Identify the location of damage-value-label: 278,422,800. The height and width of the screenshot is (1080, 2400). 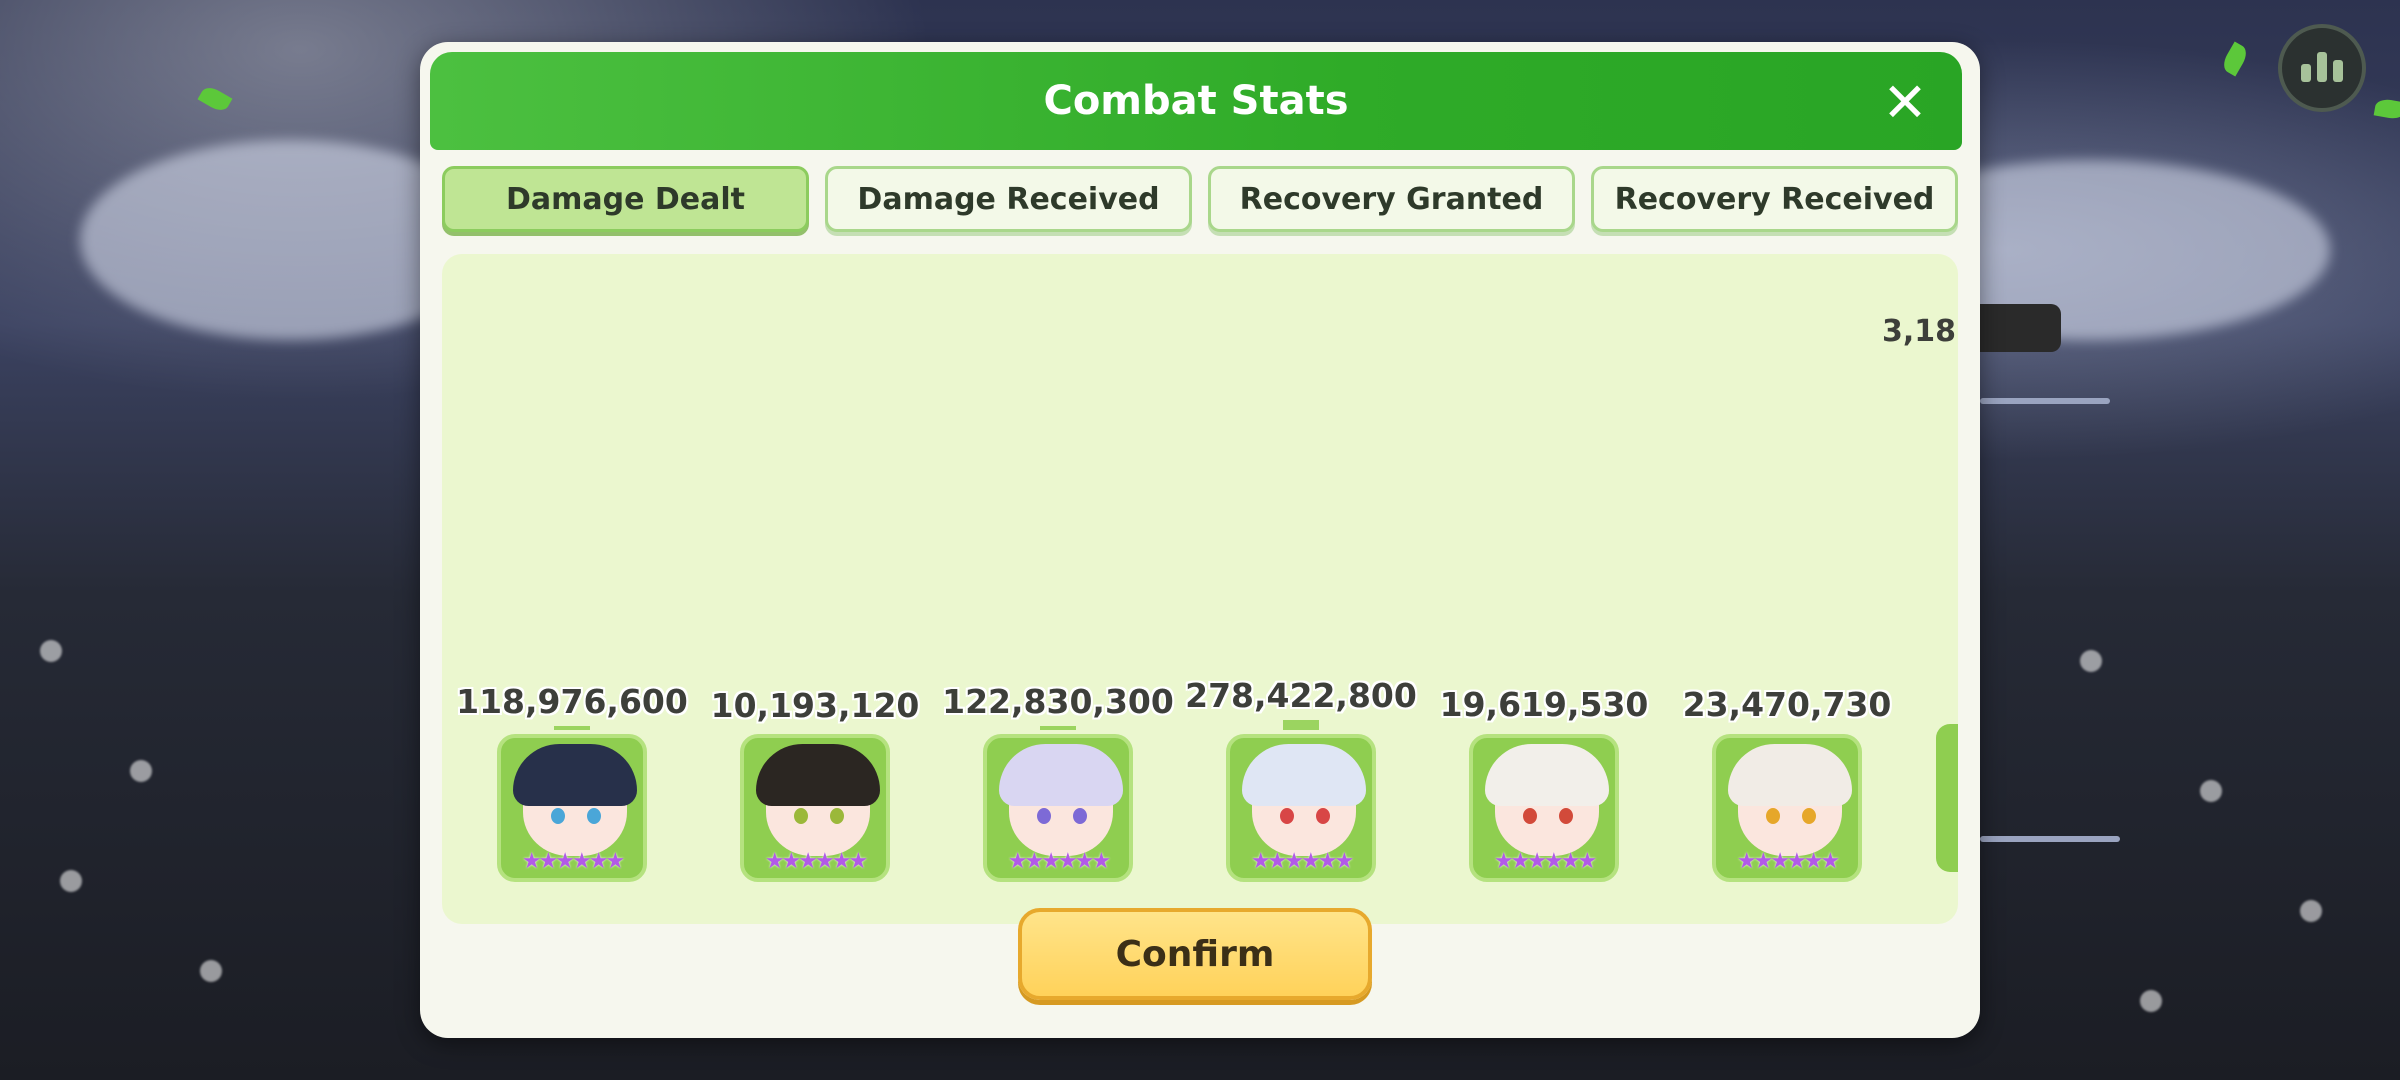
(1301, 695).